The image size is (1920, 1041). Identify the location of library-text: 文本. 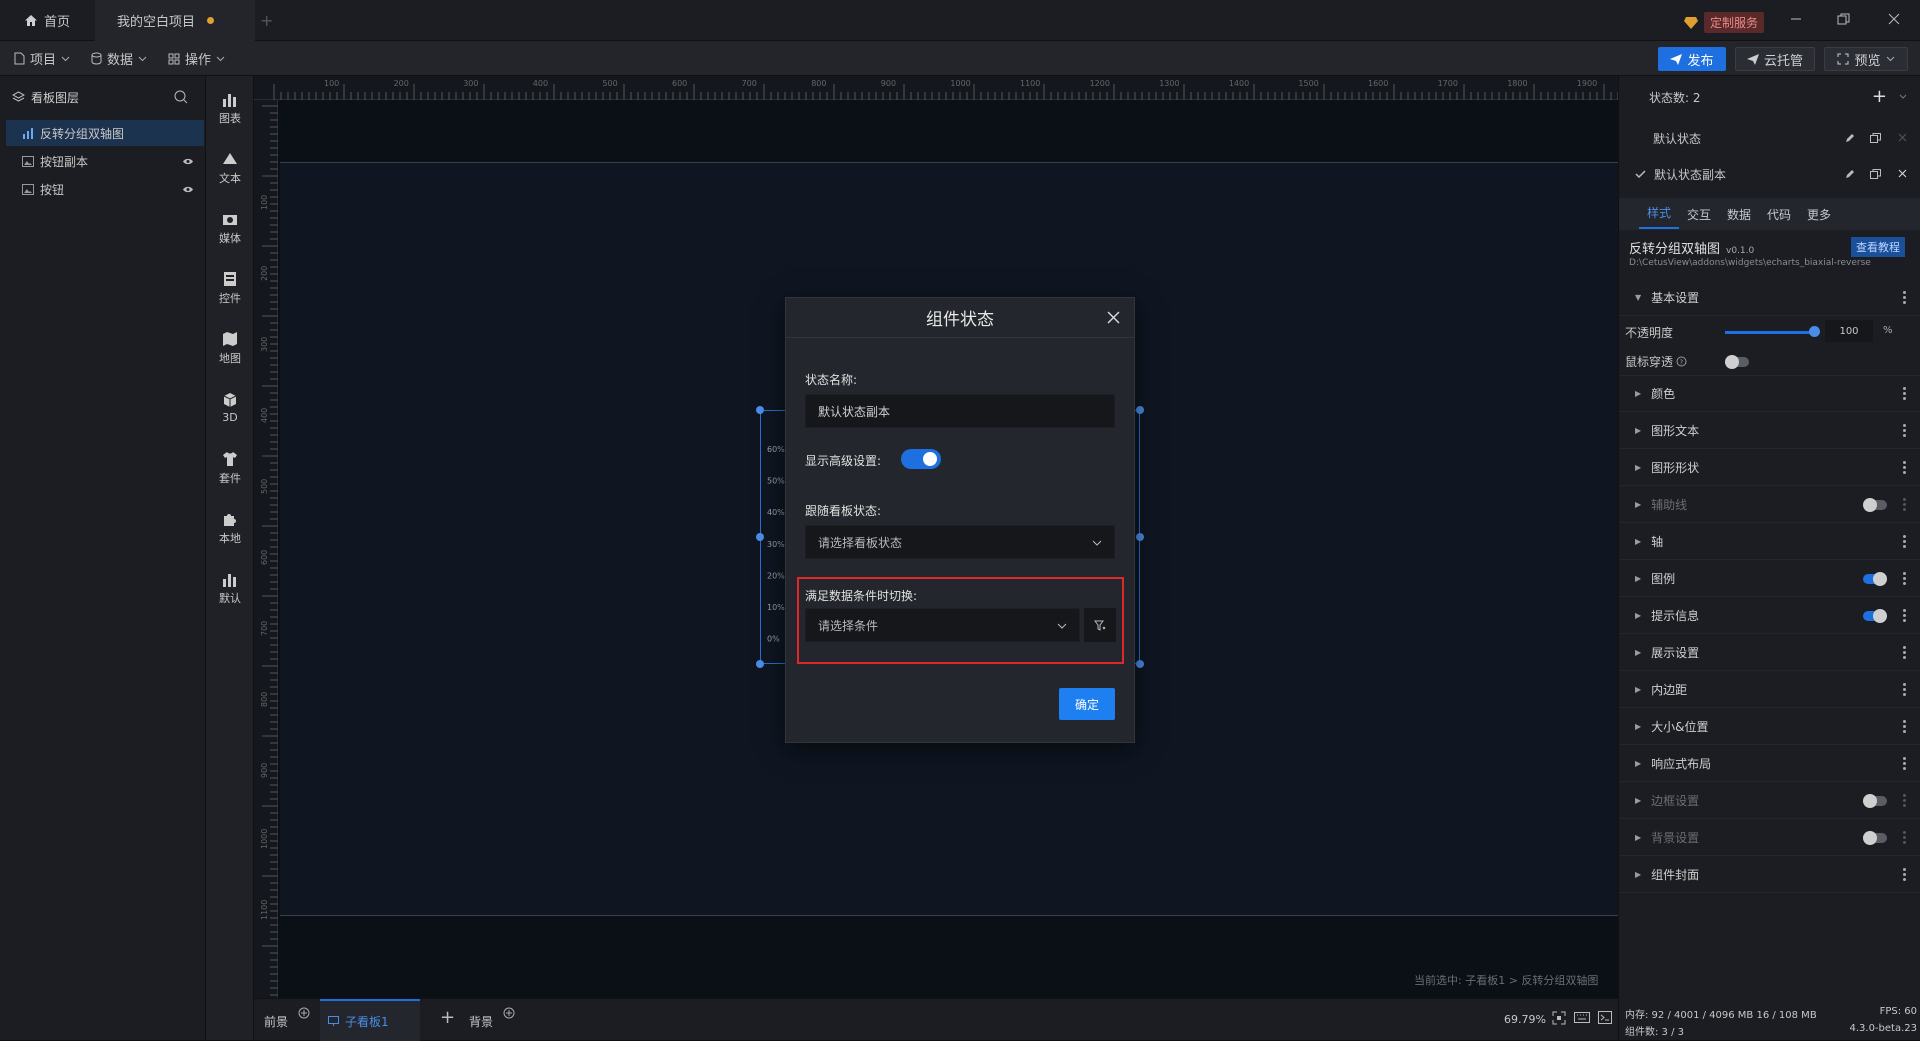
(230, 168).